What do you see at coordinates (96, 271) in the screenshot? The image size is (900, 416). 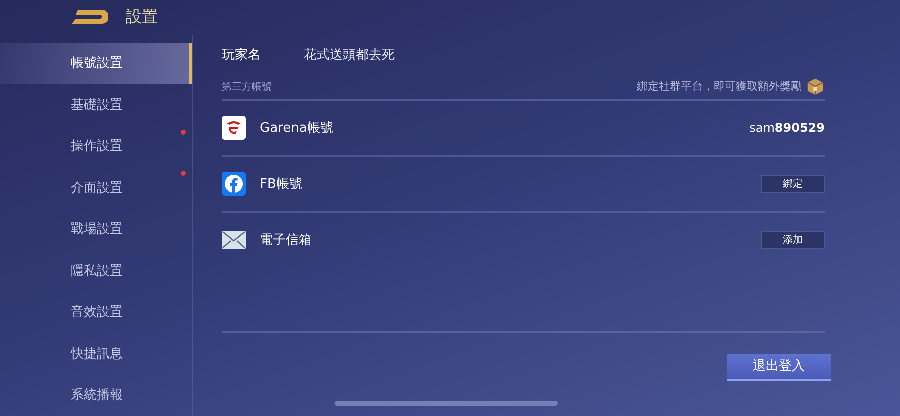 I see `sidebar-item: 隱私設置` at bounding box center [96, 271].